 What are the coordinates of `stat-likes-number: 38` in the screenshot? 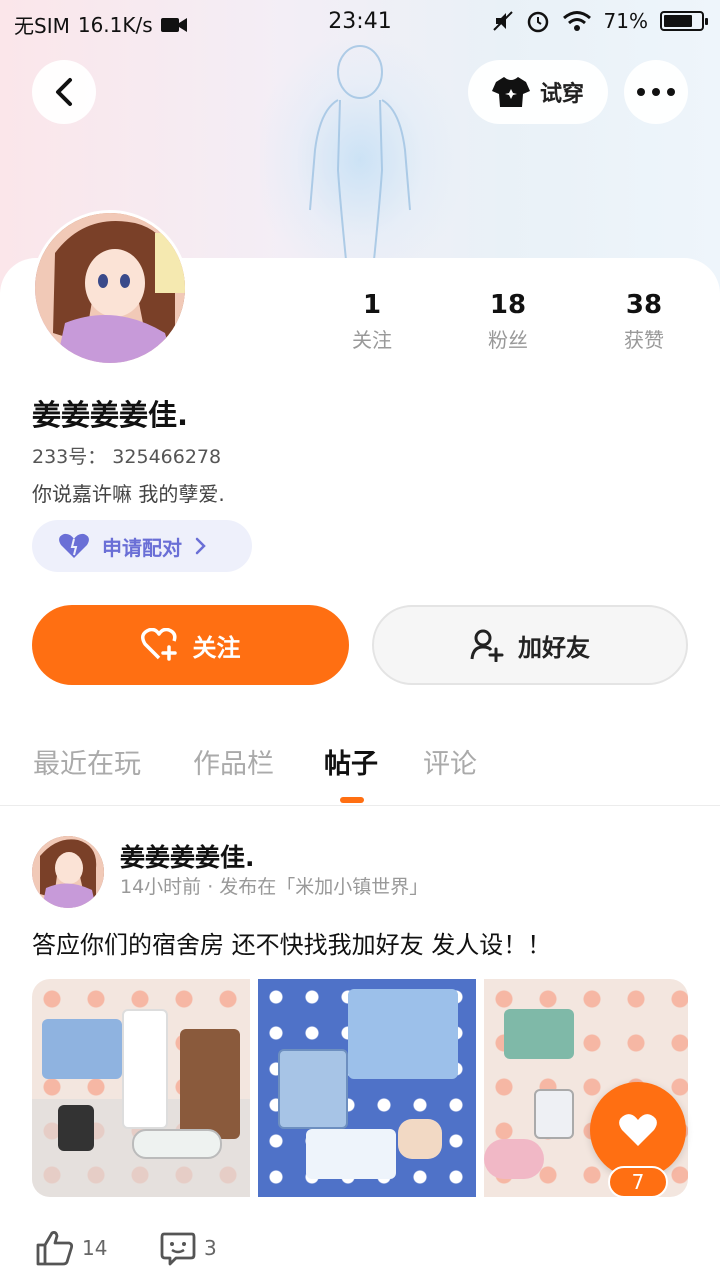 It's located at (644, 305).